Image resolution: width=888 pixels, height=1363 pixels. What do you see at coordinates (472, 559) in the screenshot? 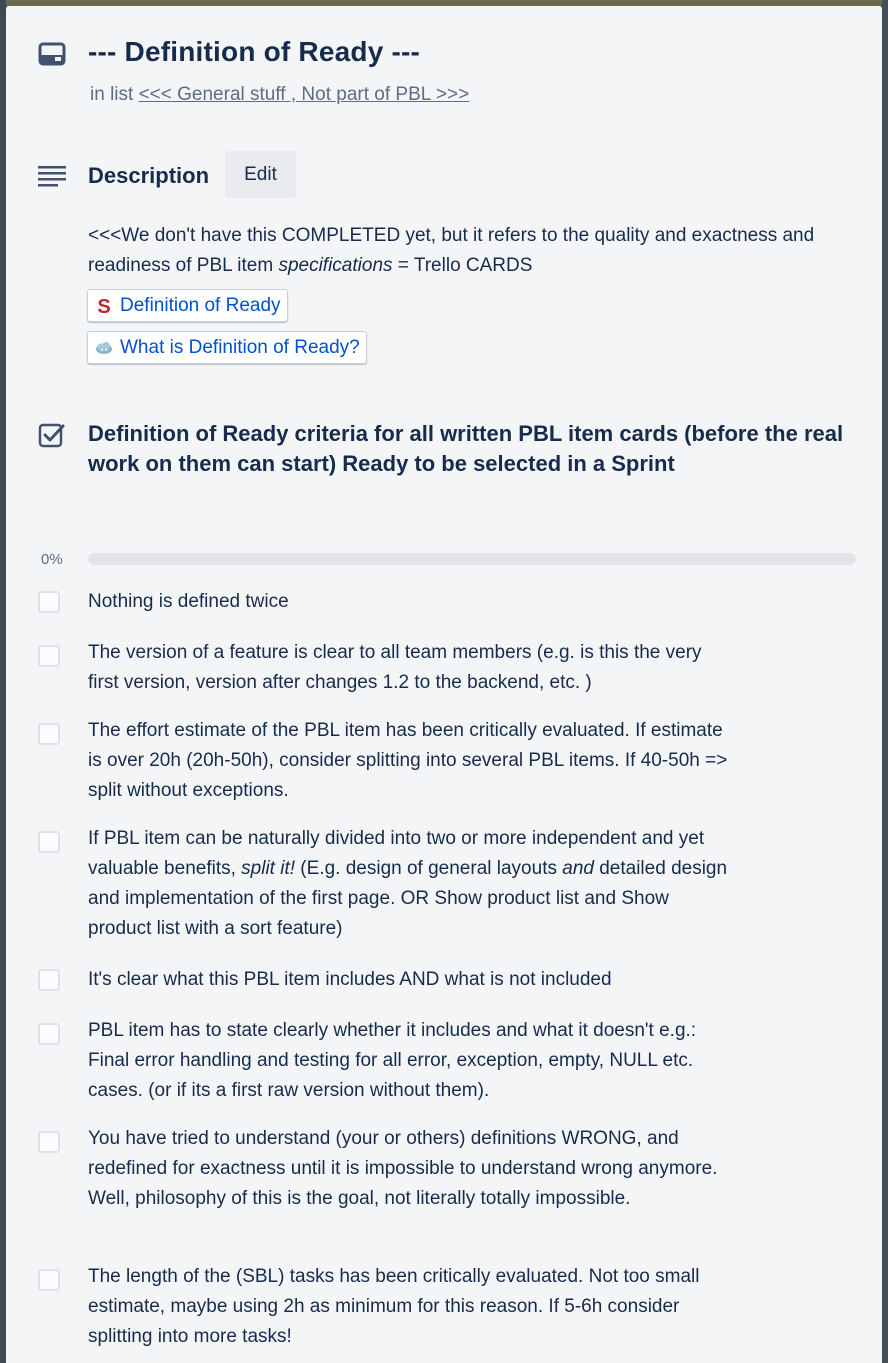
I see `checklist-progress-bar` at bounding box center [472, 559].